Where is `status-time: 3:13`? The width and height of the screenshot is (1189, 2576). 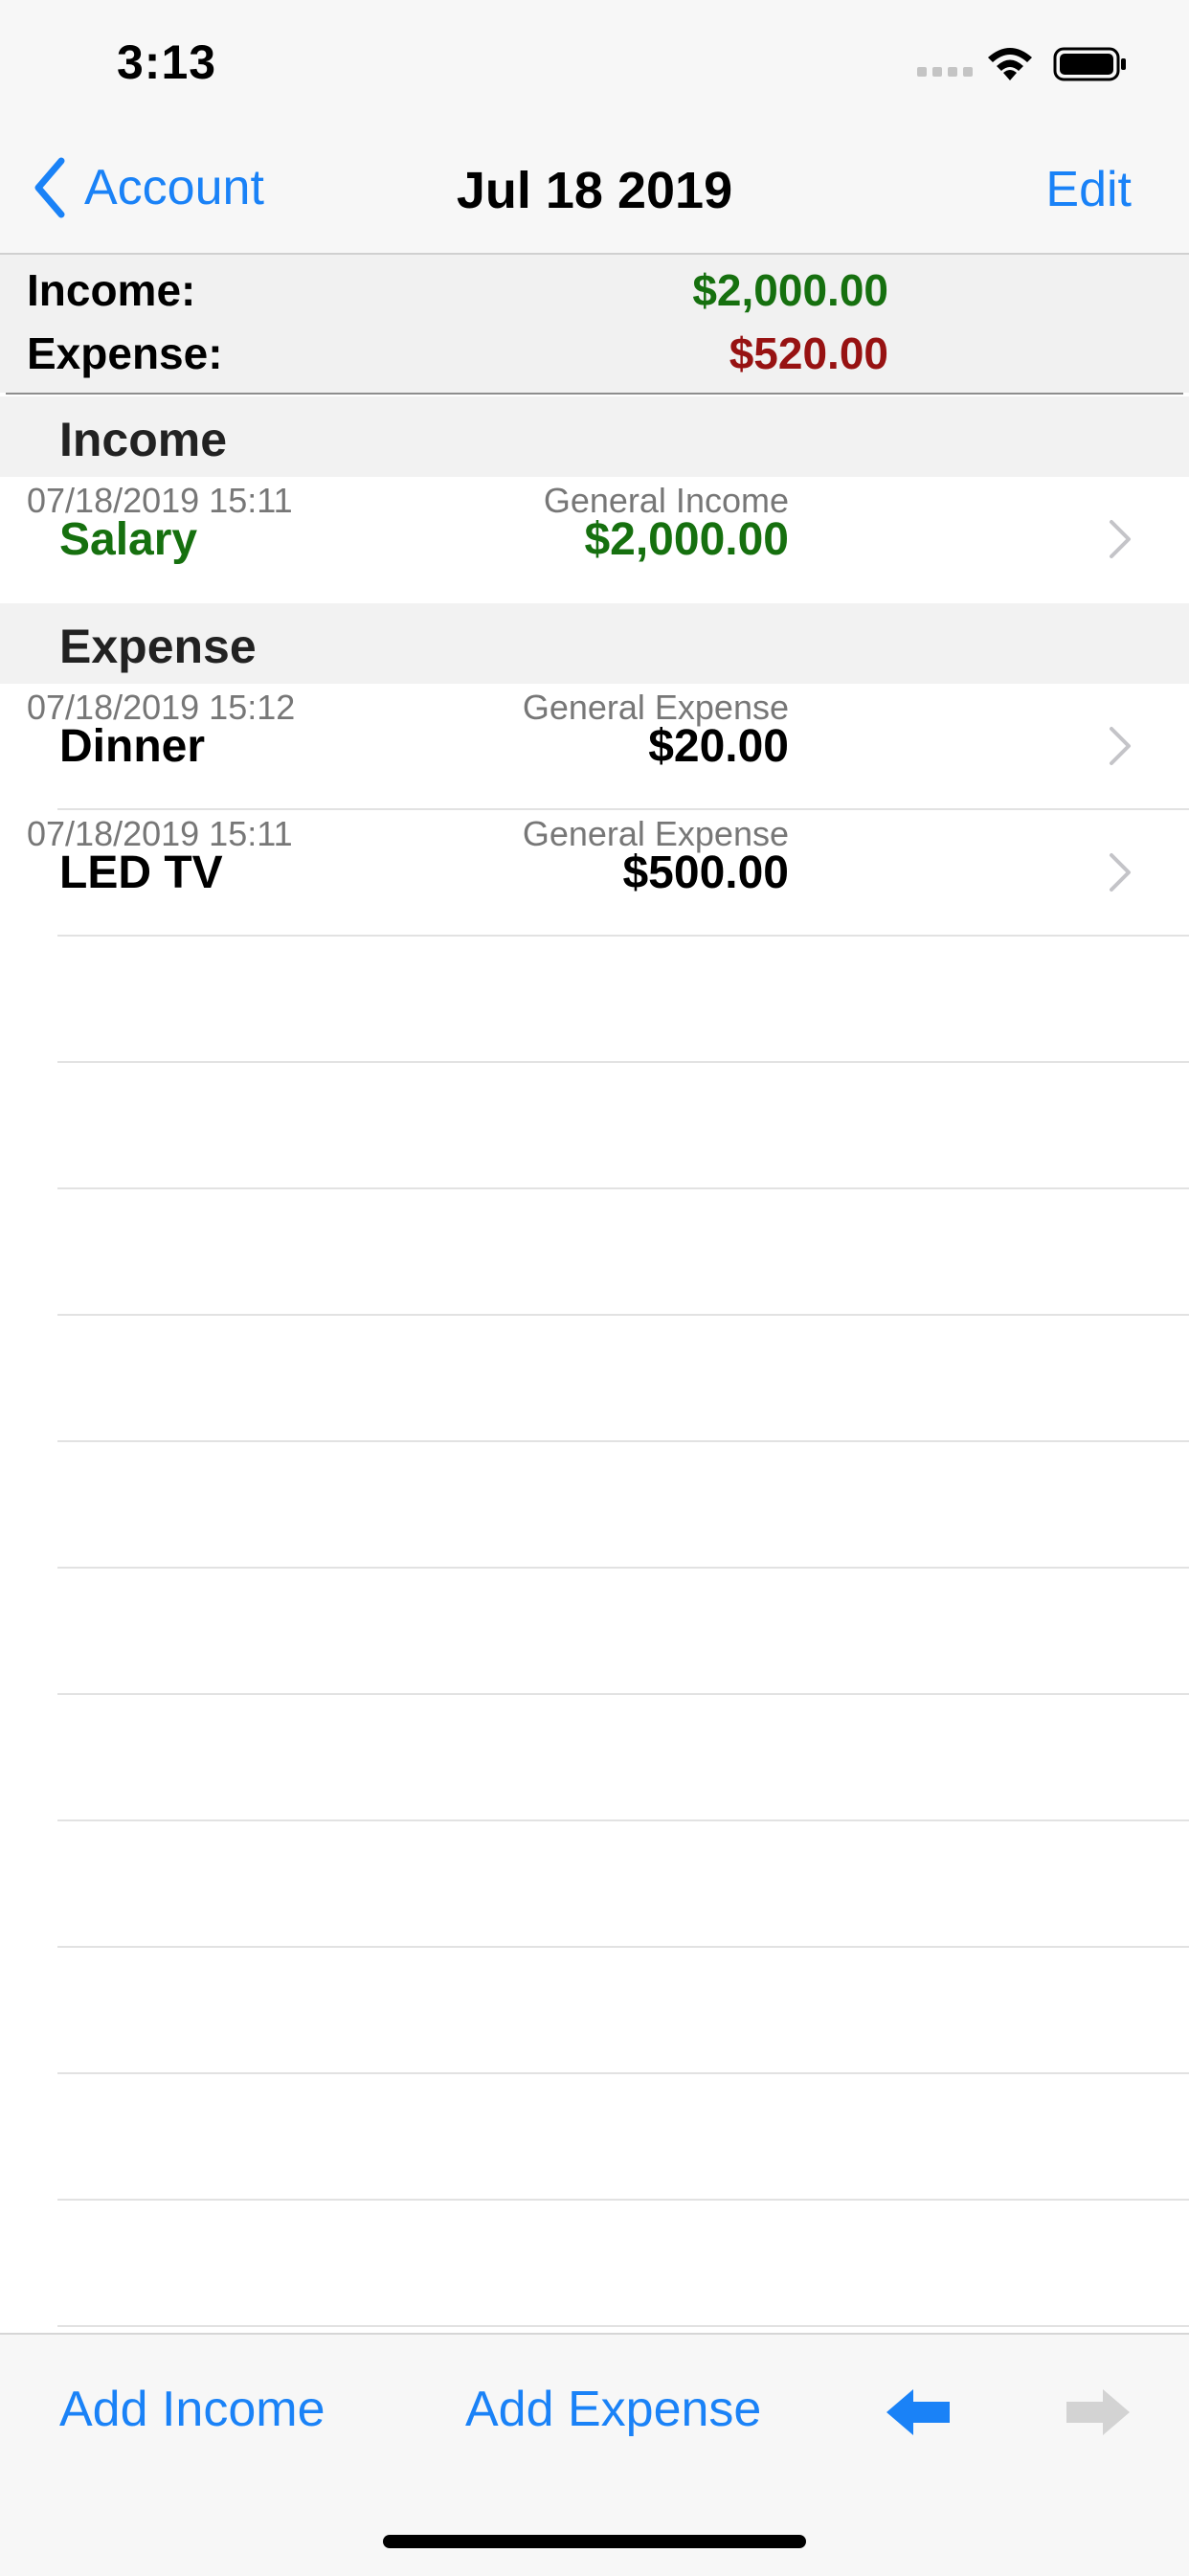 status-time: 3:13 is located at coordinates (167, 62).